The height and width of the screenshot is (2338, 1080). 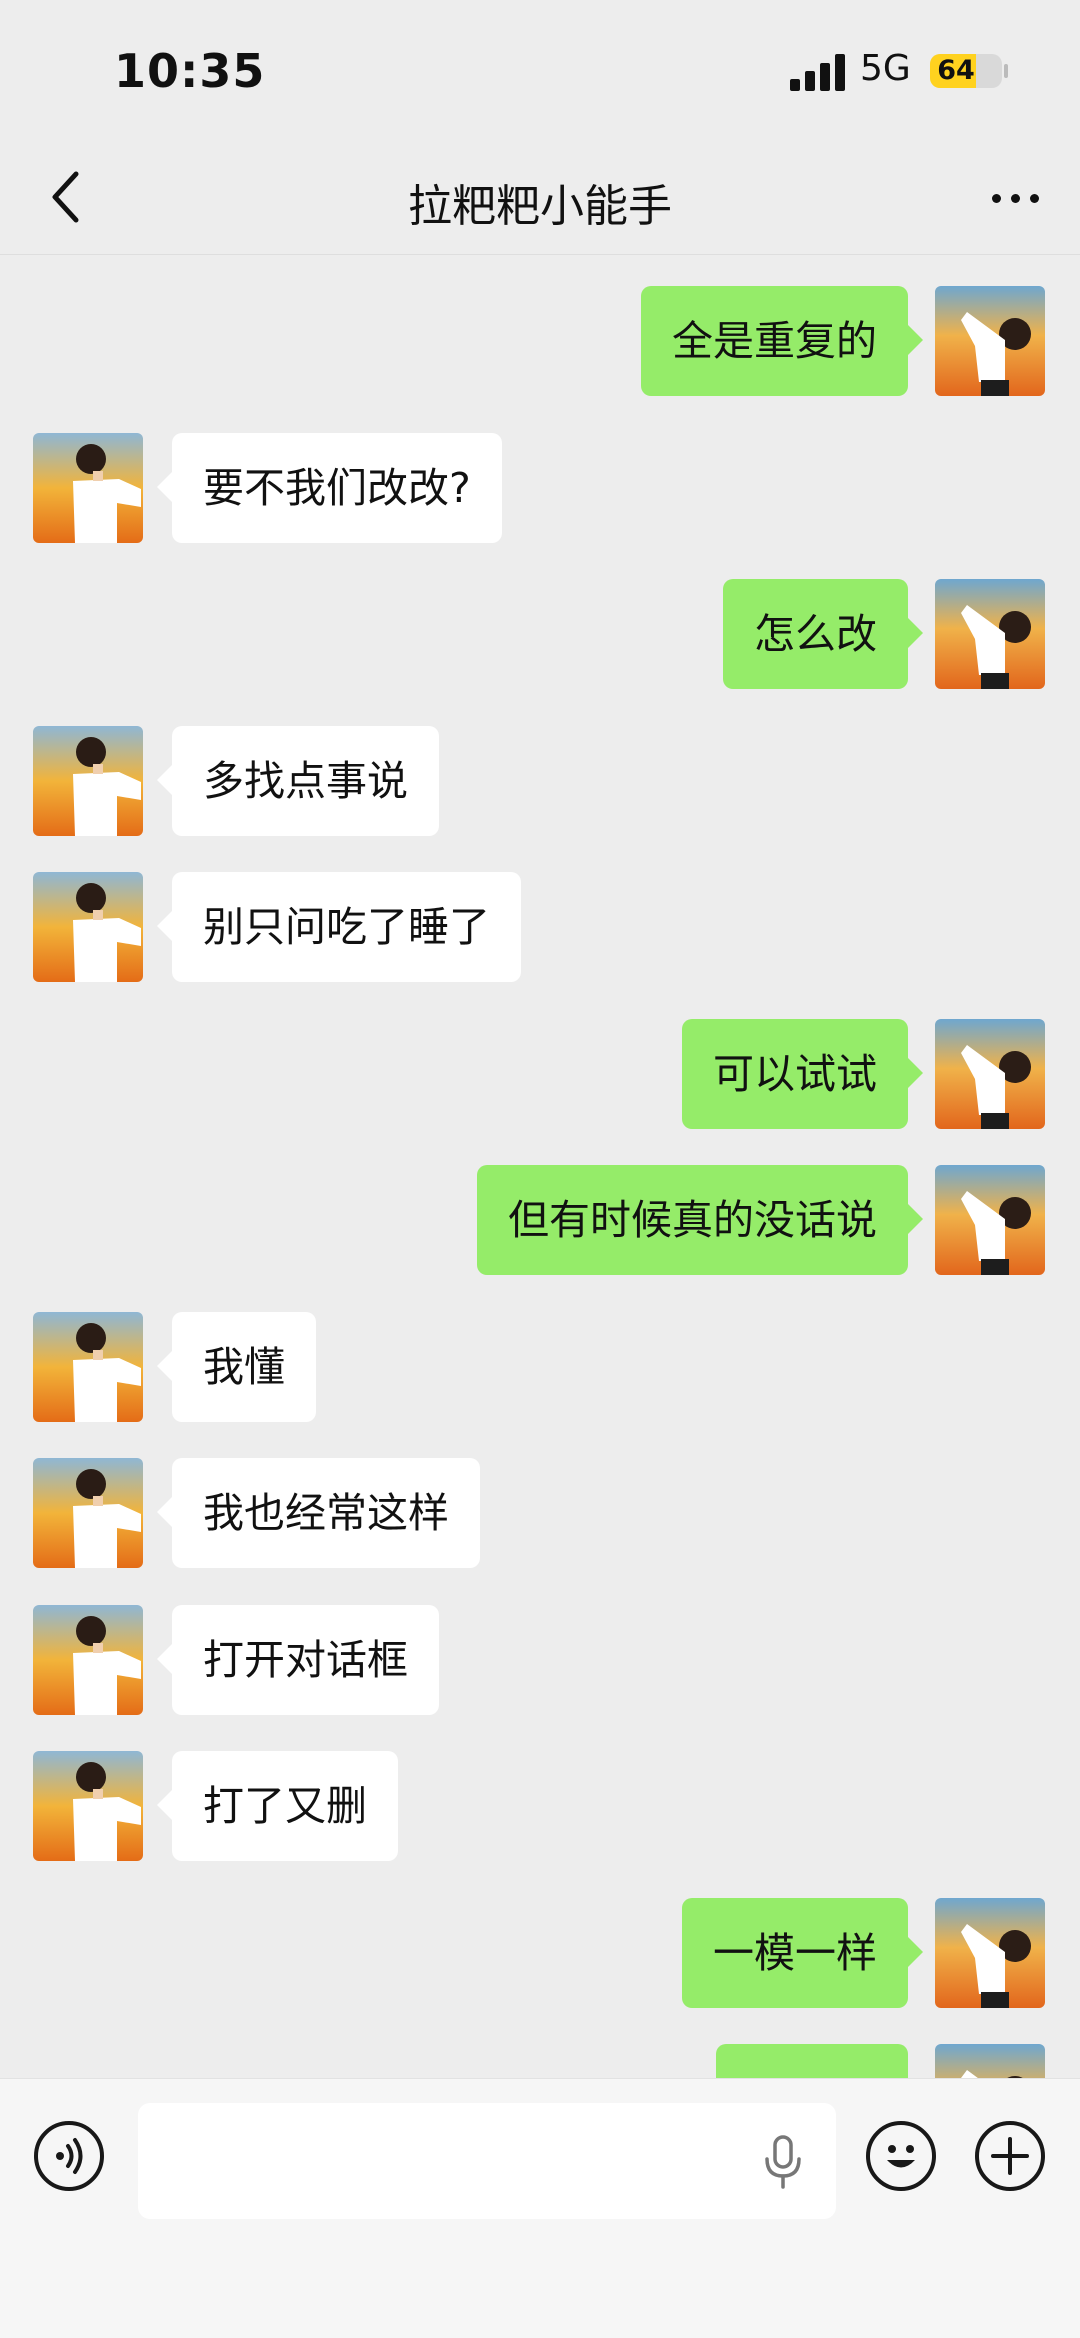 I want to click on sent-message-row: 可以试试, so click(x=540, y=1074).